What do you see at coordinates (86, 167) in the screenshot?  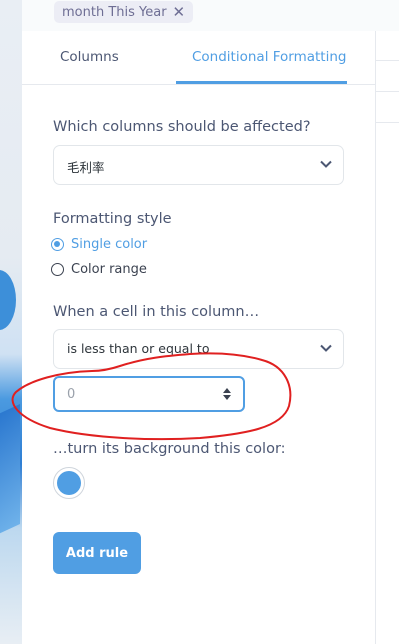 I see `column-select-value: 毛利率` at bounding box center [86, 167].